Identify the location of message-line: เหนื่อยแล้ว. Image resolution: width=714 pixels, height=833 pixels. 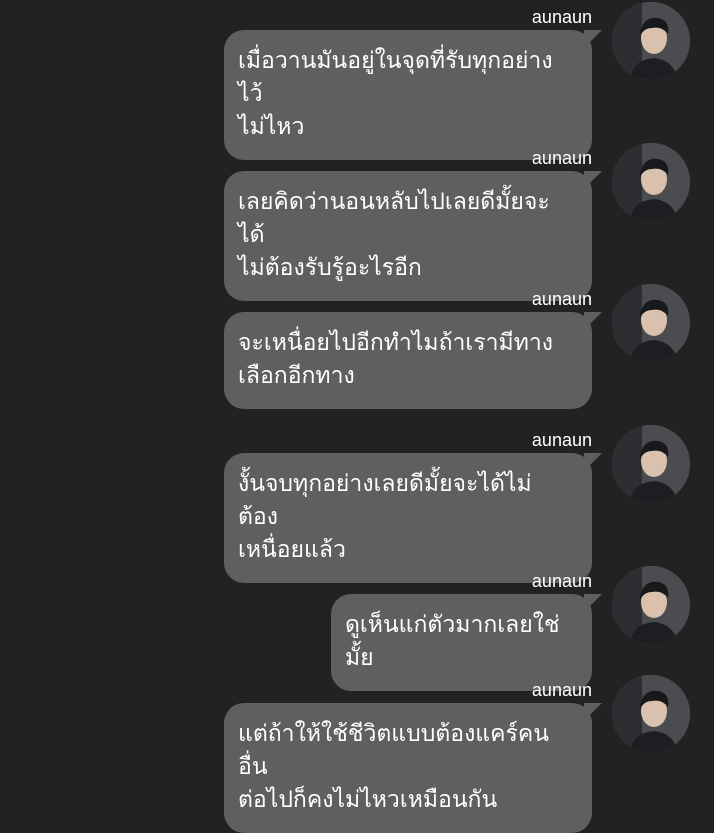
(292, 550).